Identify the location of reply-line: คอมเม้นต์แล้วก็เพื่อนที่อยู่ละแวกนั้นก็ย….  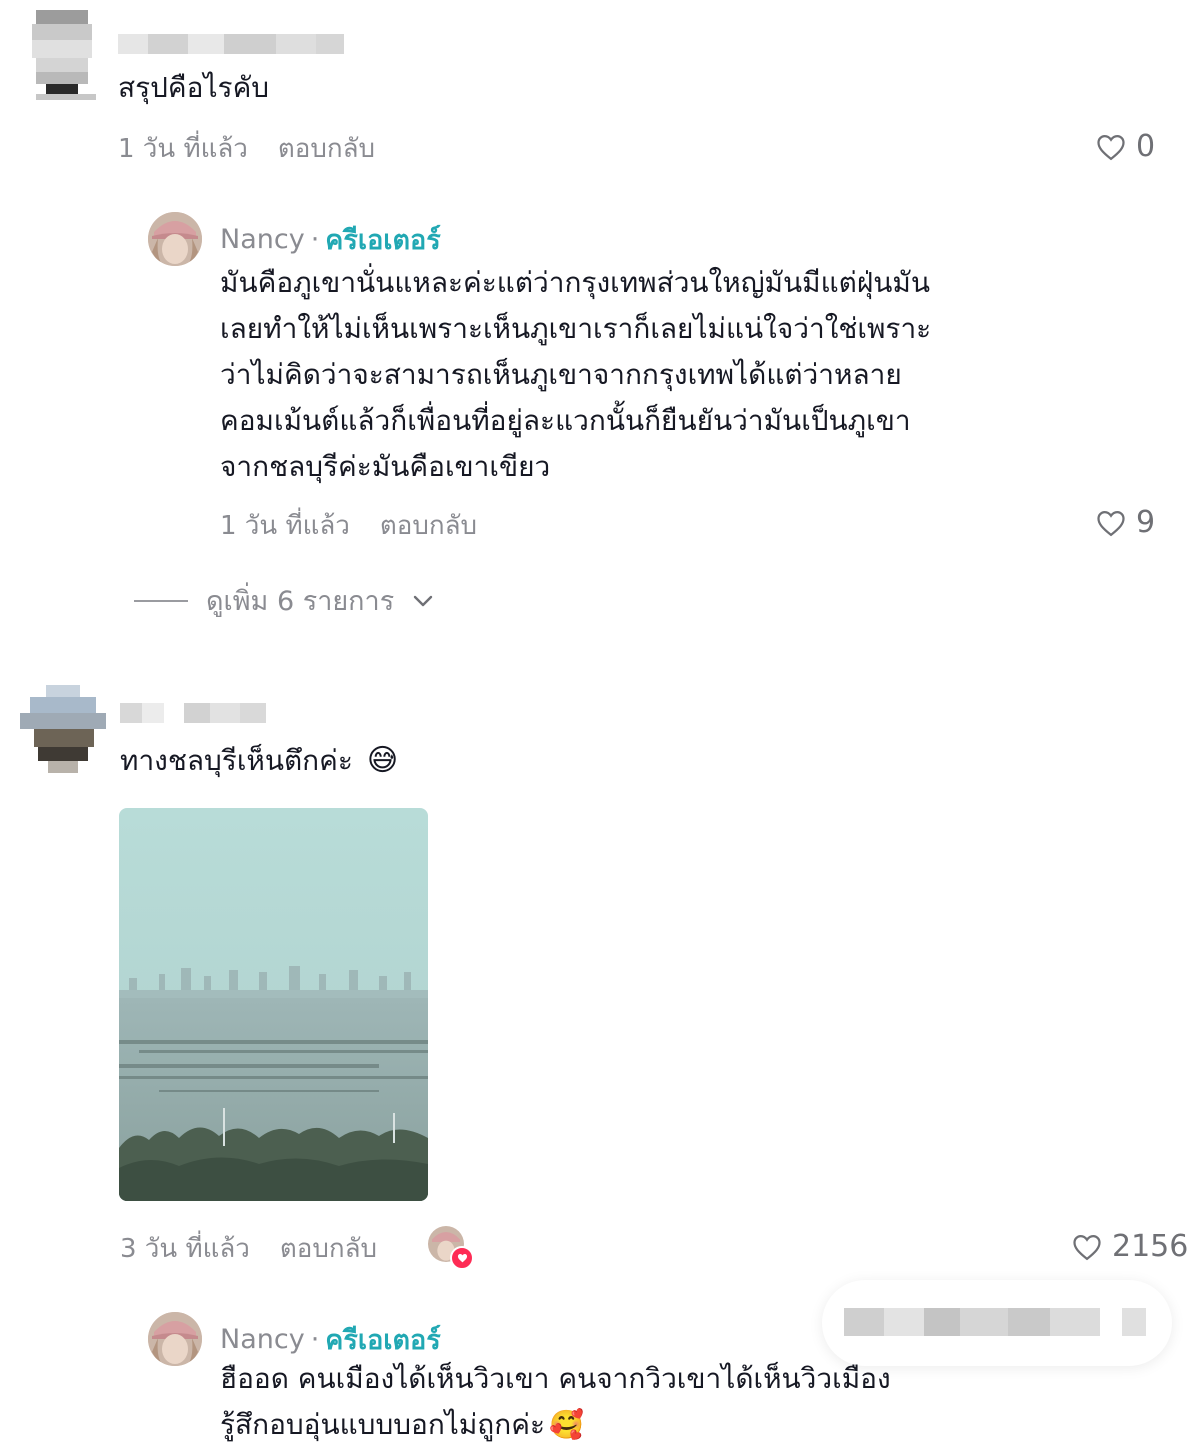
(565, 420).